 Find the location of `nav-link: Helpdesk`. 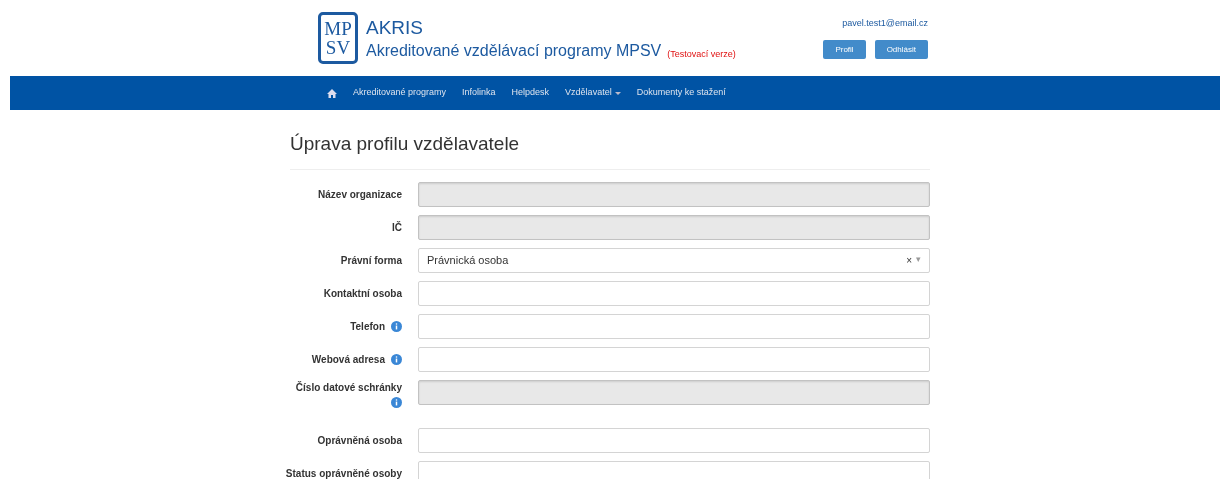

nav-link: Helpdesk is located at coordinates (530, 93).